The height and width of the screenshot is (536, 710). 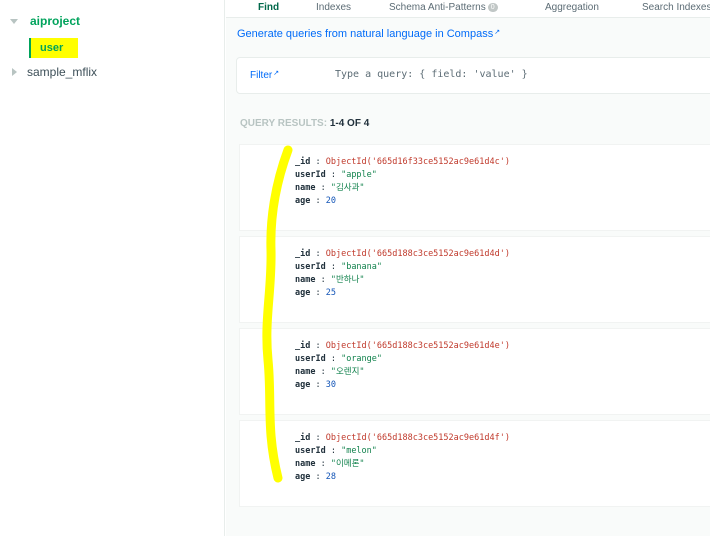 I want to click on tab-find: Find, so click(x=268, y=7).